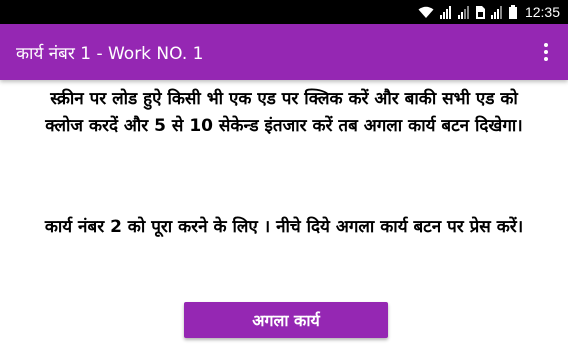  Describe the element at coordinates (110, 53) in the screenshot. I see `app-title: कार्य नंबर 1 - Work NO. 1` at that location.